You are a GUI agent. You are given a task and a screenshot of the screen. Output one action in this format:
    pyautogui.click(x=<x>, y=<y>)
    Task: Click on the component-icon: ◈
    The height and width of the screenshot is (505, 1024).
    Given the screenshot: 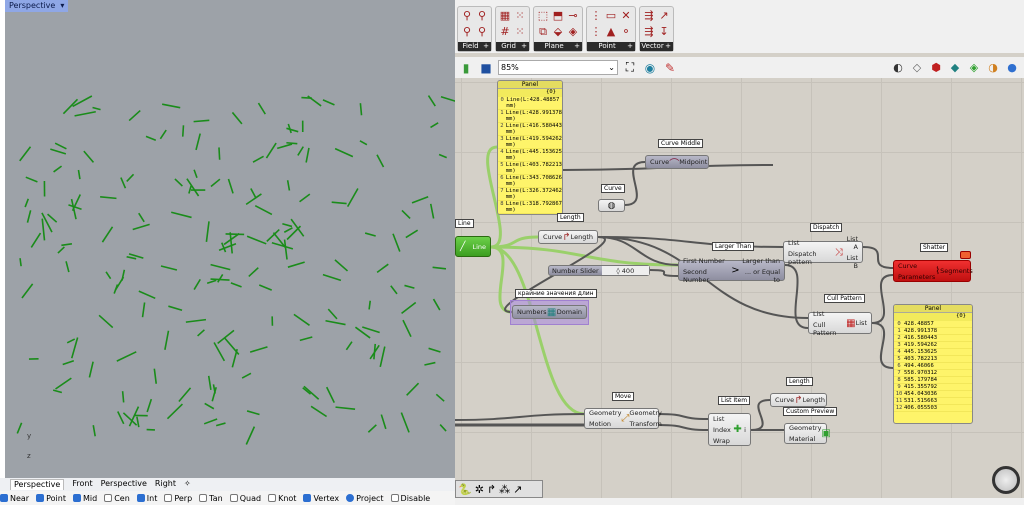 What is the action you would take?
    pyautogui.click(x=573, y=32)
    